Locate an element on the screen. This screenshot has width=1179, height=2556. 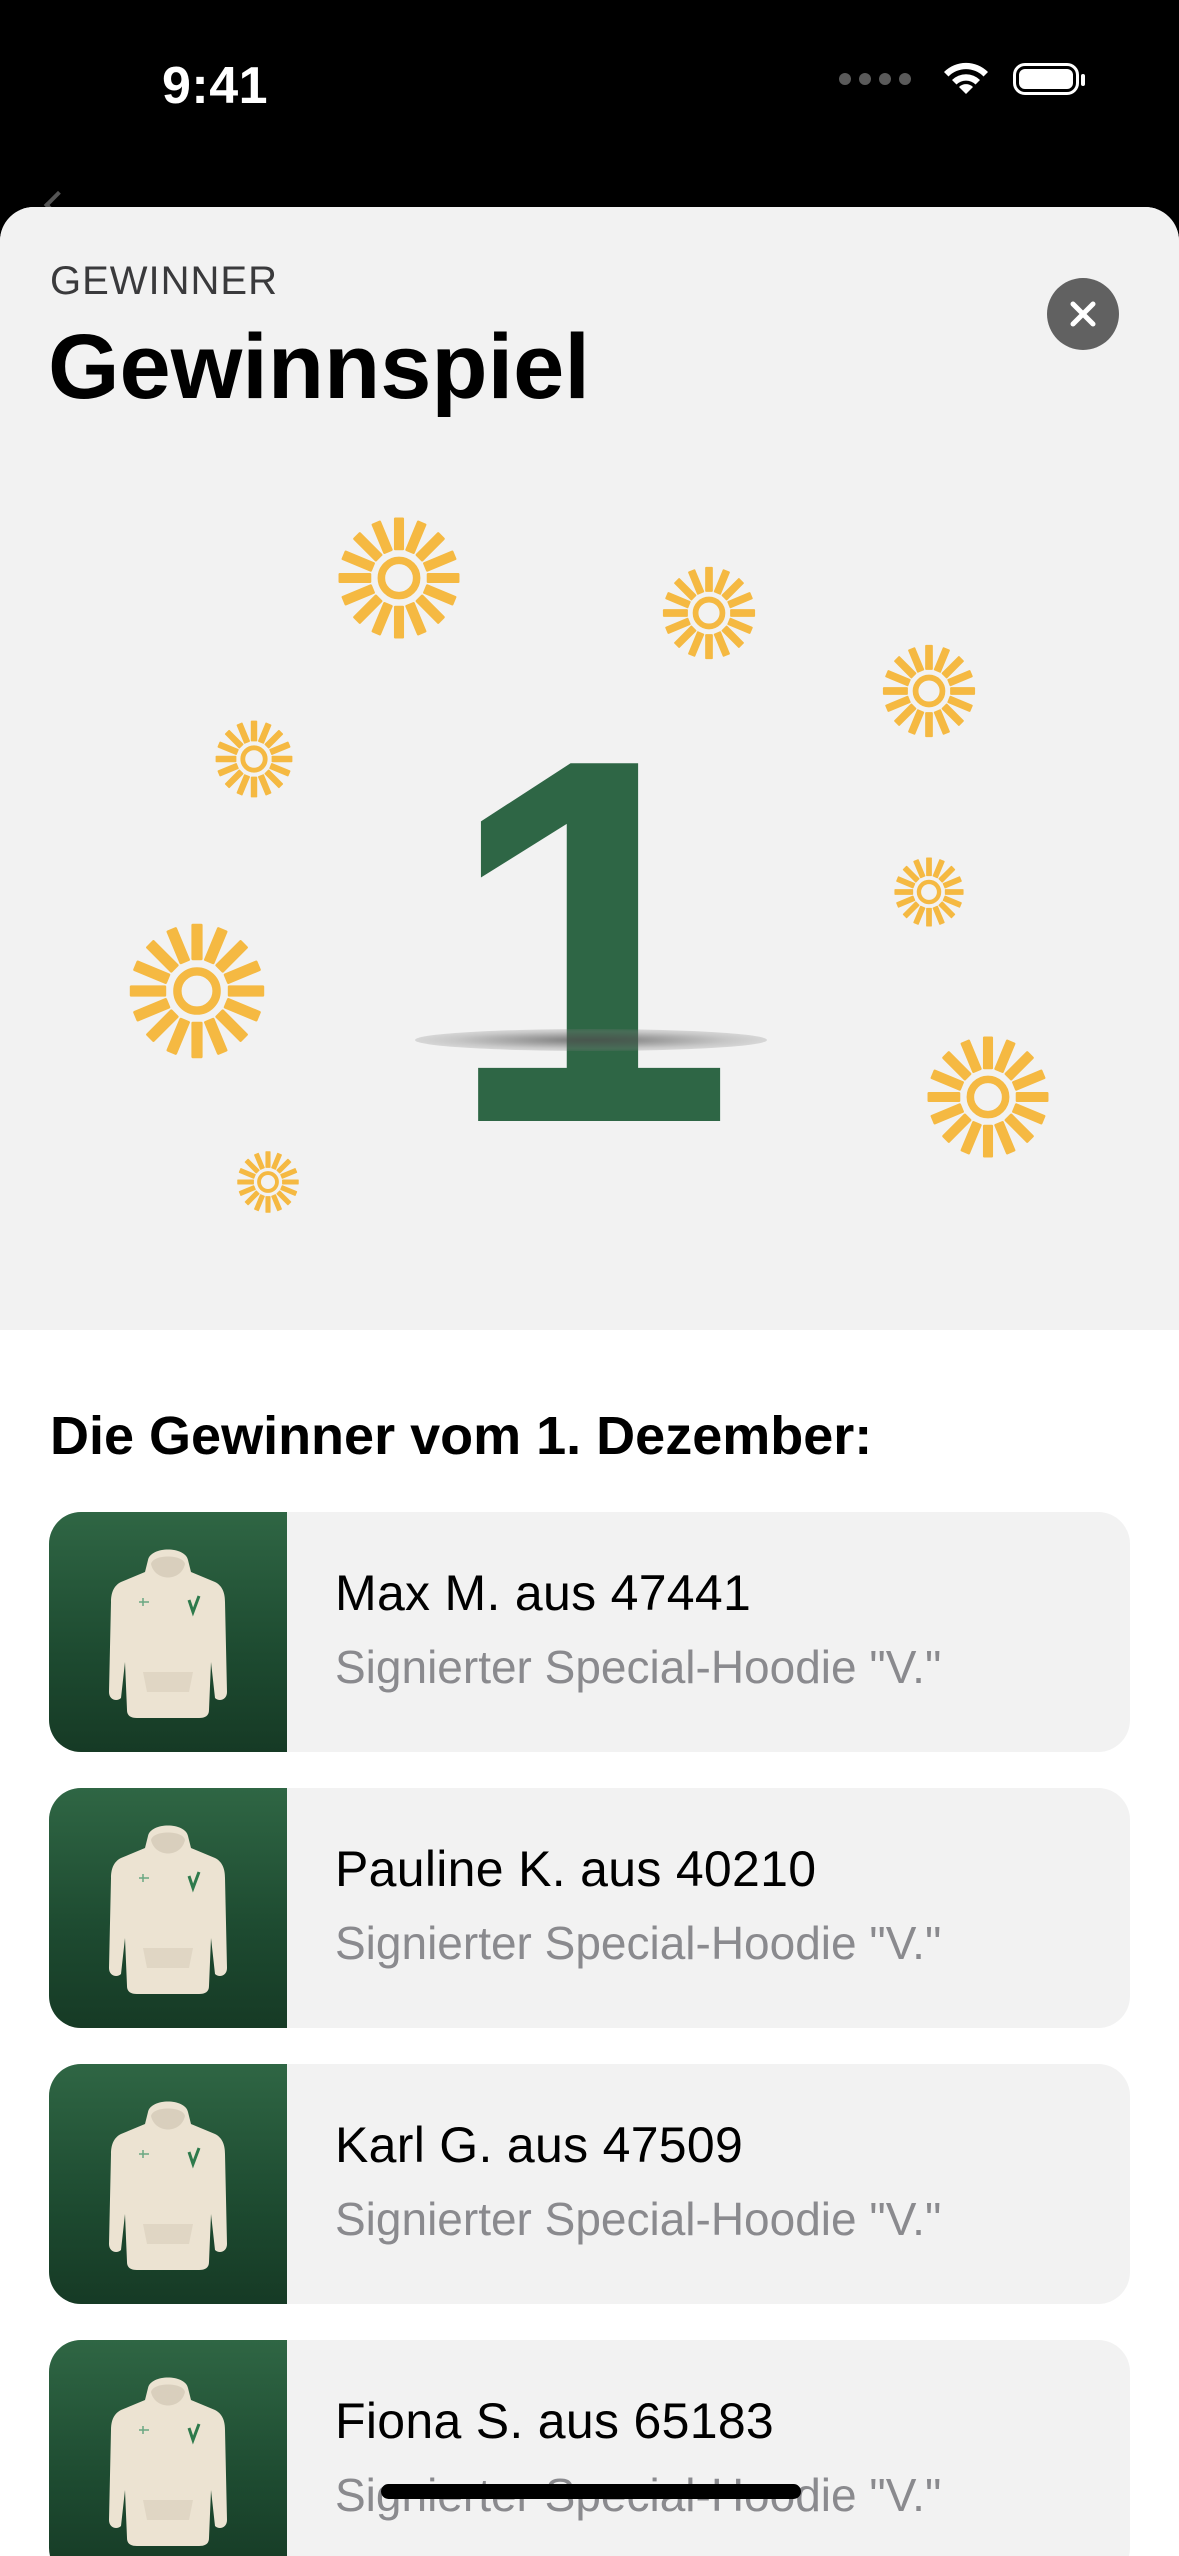
status-icons is located at coordinates (962, 79).